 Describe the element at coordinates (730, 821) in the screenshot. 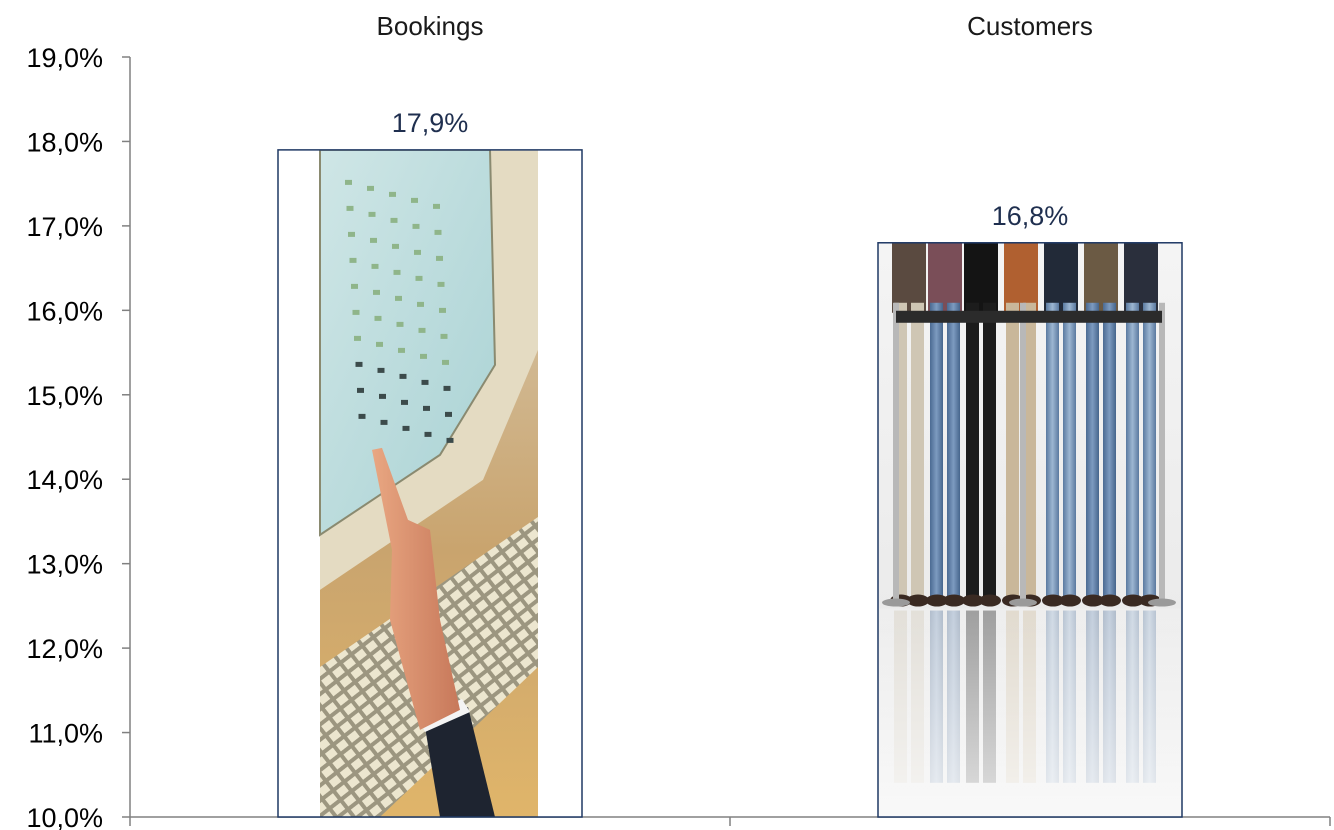

I see `x-axis-category-ticks` at that location.